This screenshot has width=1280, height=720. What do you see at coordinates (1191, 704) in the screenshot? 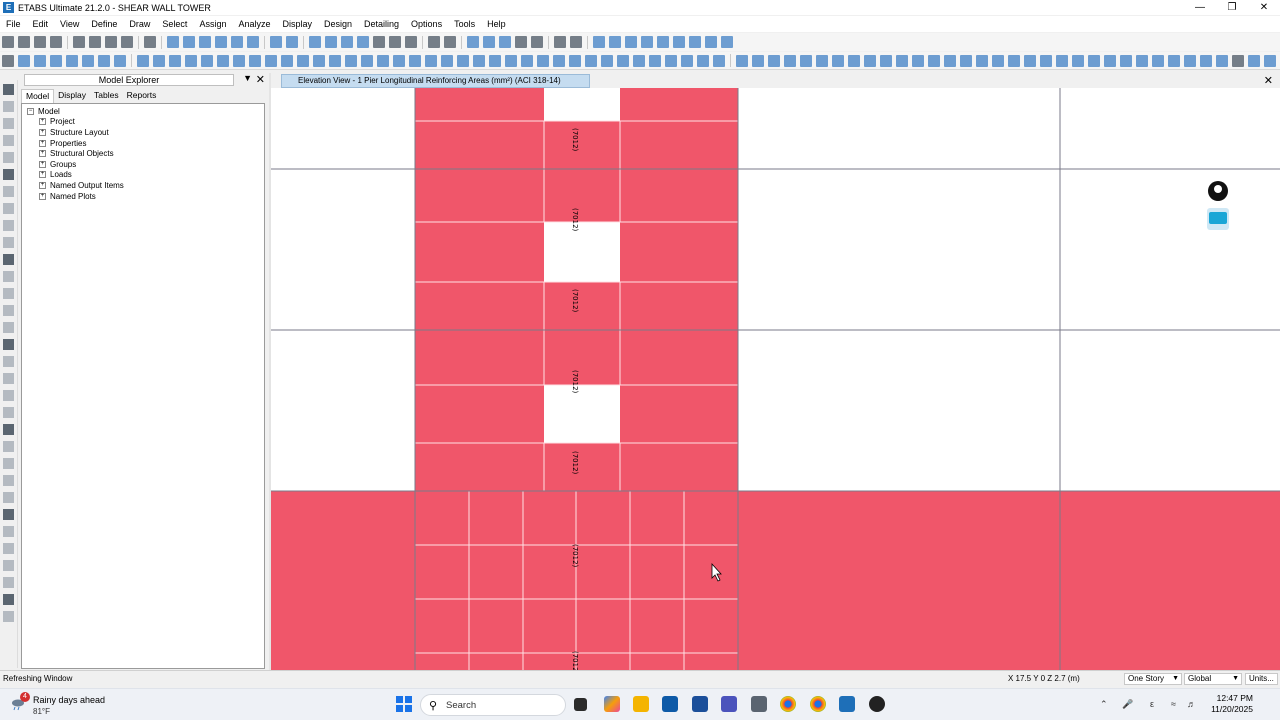
I see `volume-icon: ♬` at bounding box center [1191, 704].